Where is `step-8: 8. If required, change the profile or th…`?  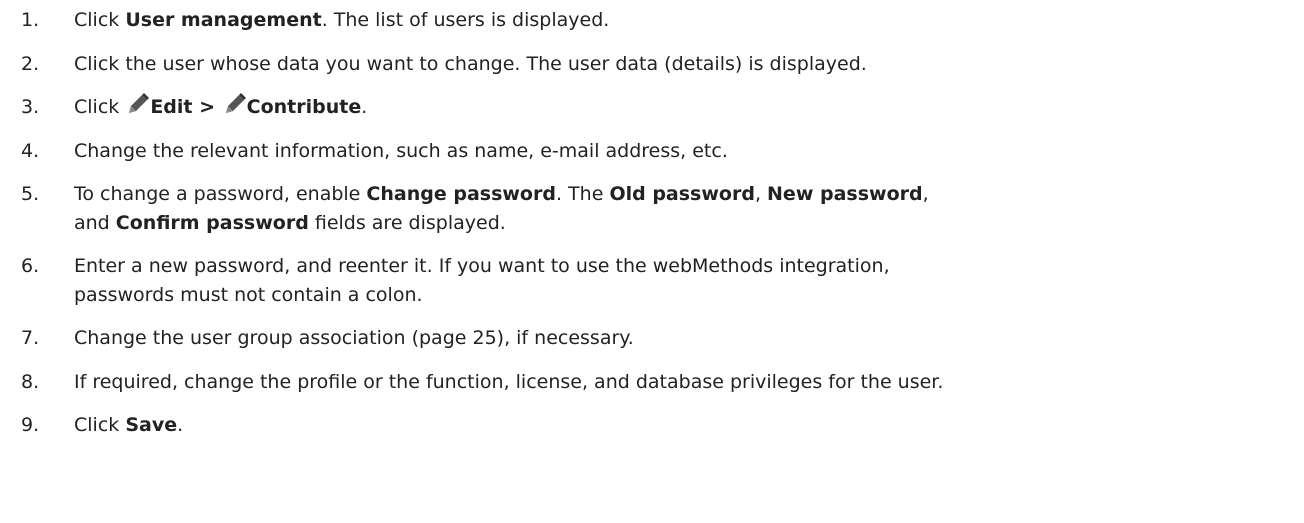 step-8: 8. If required, change the profile or th… is located at coordinates (652, 382).